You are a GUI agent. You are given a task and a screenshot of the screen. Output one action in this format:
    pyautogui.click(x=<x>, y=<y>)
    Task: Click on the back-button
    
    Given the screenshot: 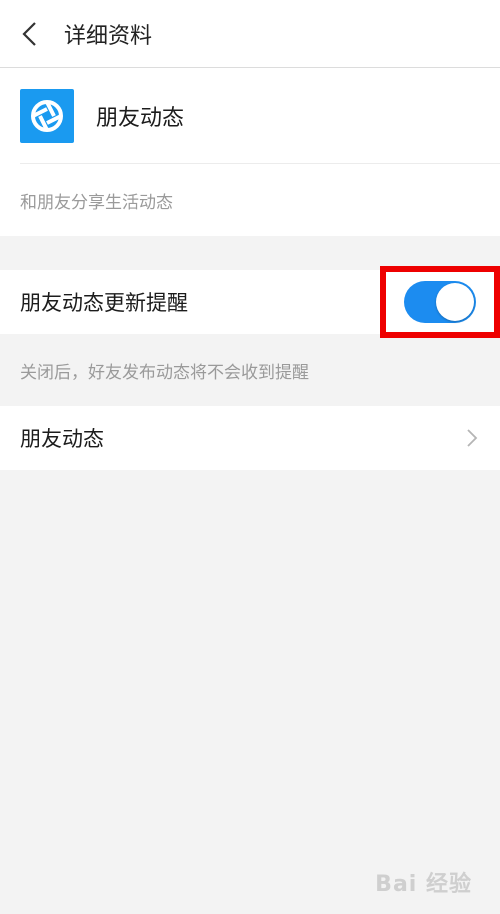 What is the action you would take?
    pyautogui.click(x=29, y=34)
    